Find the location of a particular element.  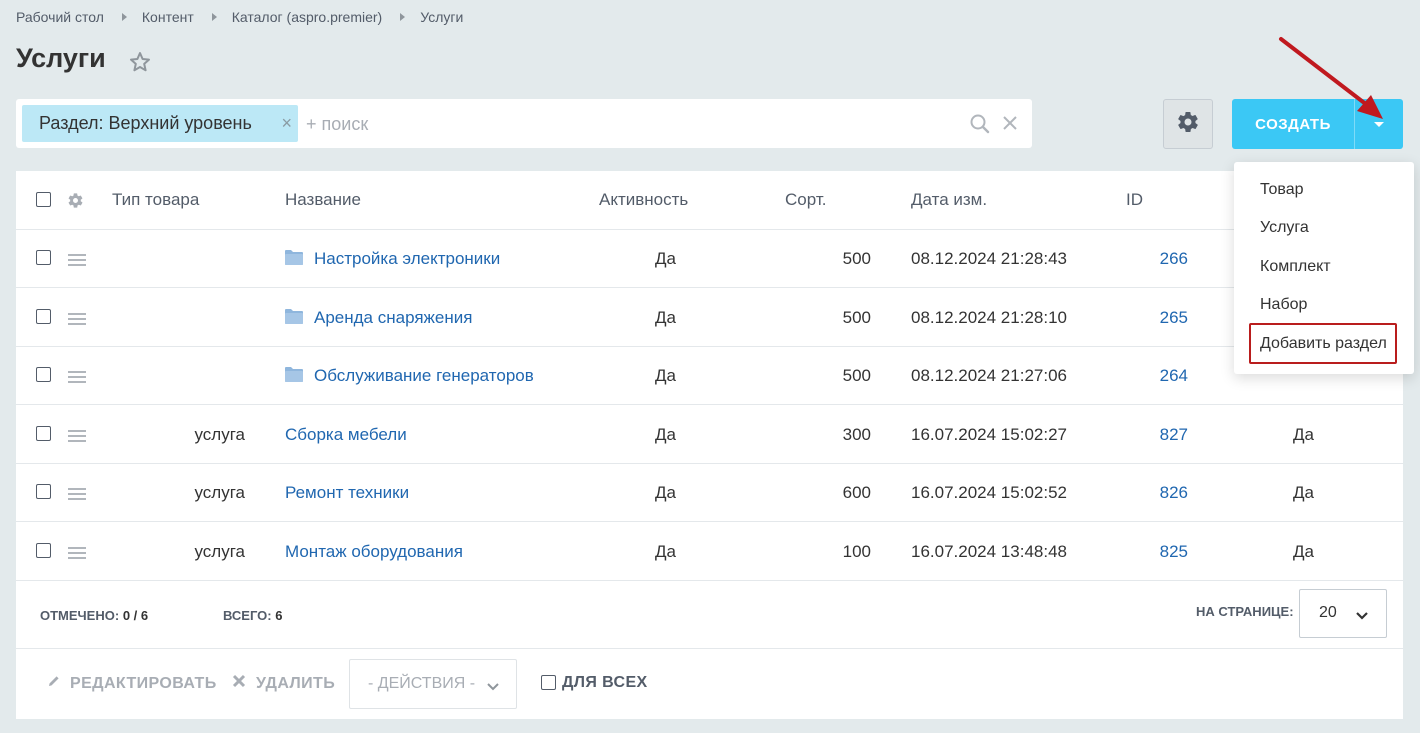

per-page-label: НА СТРАНИЦЕ: is located at coordinates (1245, 611).